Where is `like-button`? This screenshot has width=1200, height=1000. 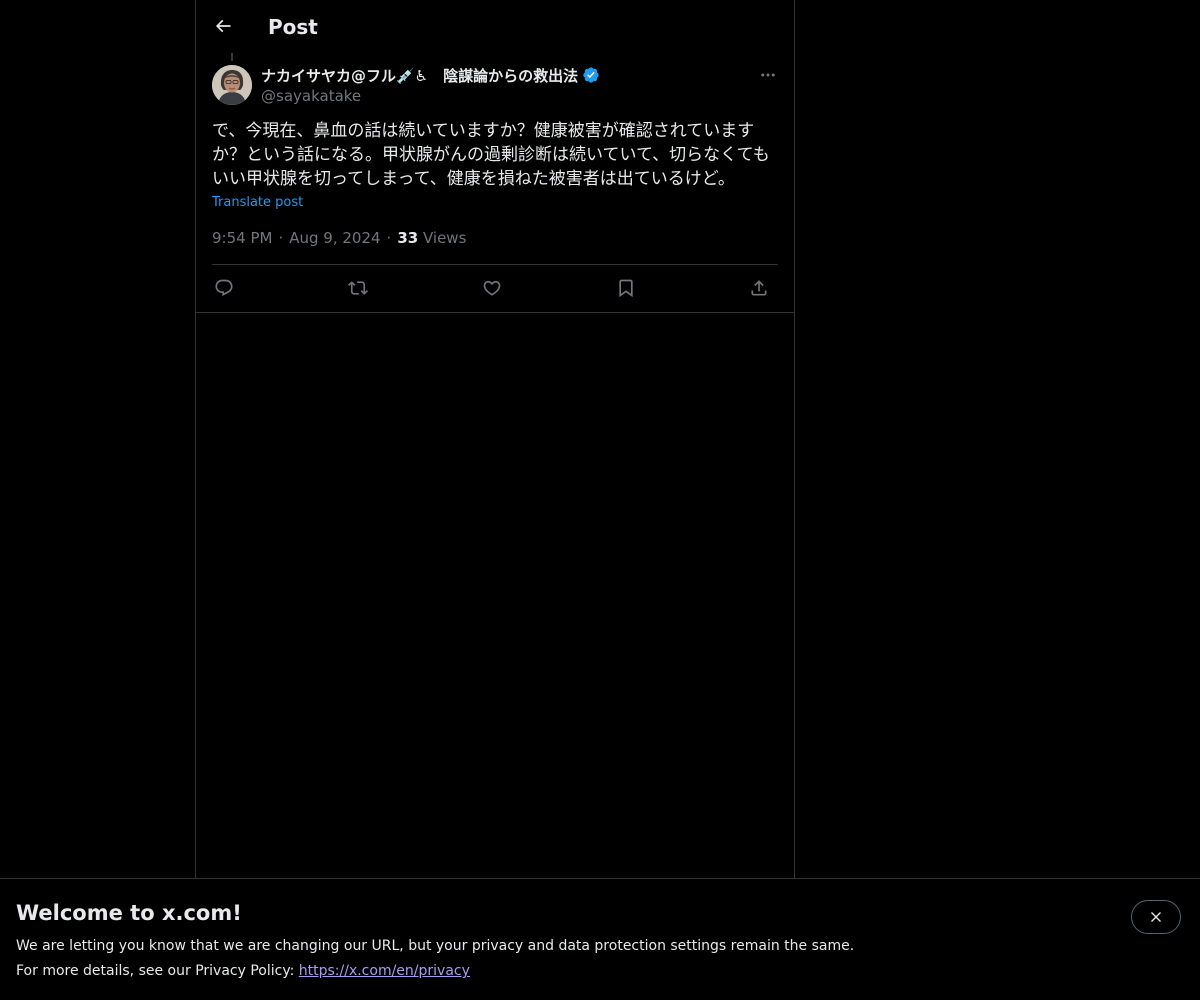
like-button is located at coordinates (492, 288).